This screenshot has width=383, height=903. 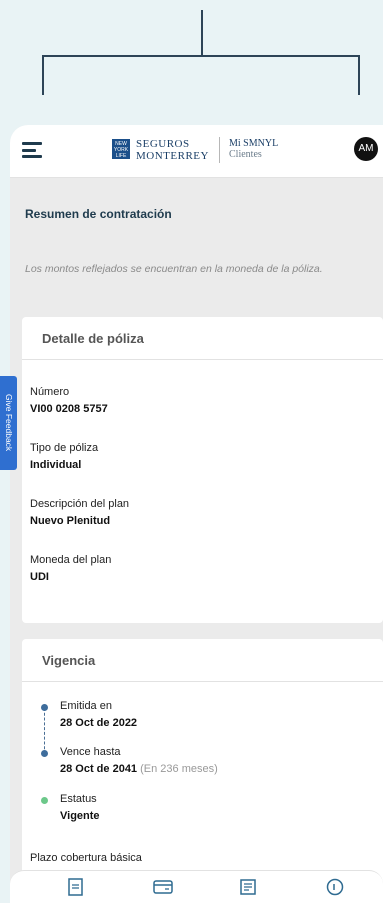 I want to click on field-value: Nuevo Plenitud, so click(x=70, y=521).